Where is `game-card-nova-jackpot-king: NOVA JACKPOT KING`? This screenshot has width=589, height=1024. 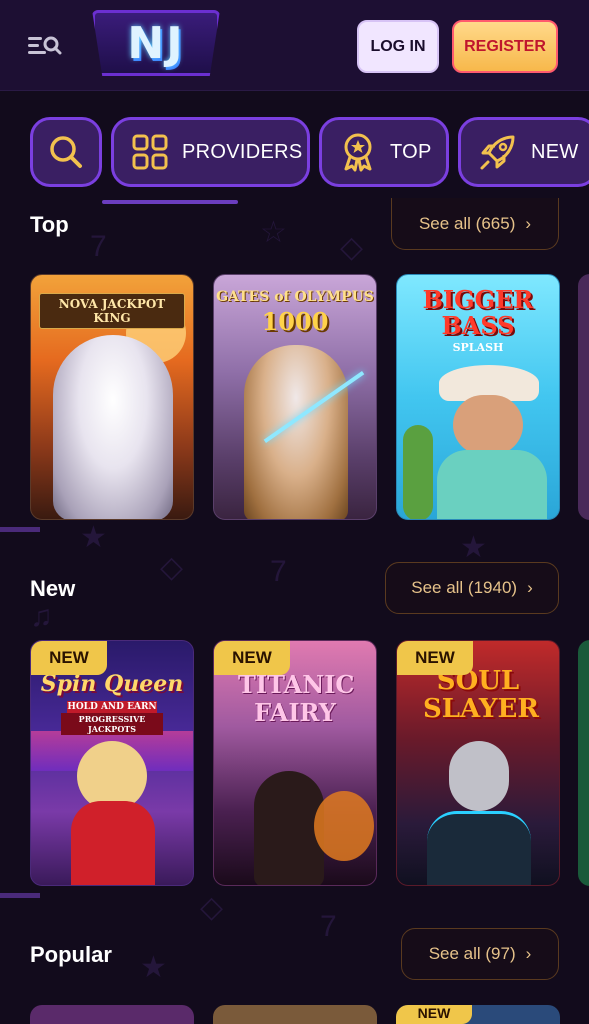
game-card-nova-jackpot-king: NOVA JACKPOT KING is located at coordinates (112, 397).